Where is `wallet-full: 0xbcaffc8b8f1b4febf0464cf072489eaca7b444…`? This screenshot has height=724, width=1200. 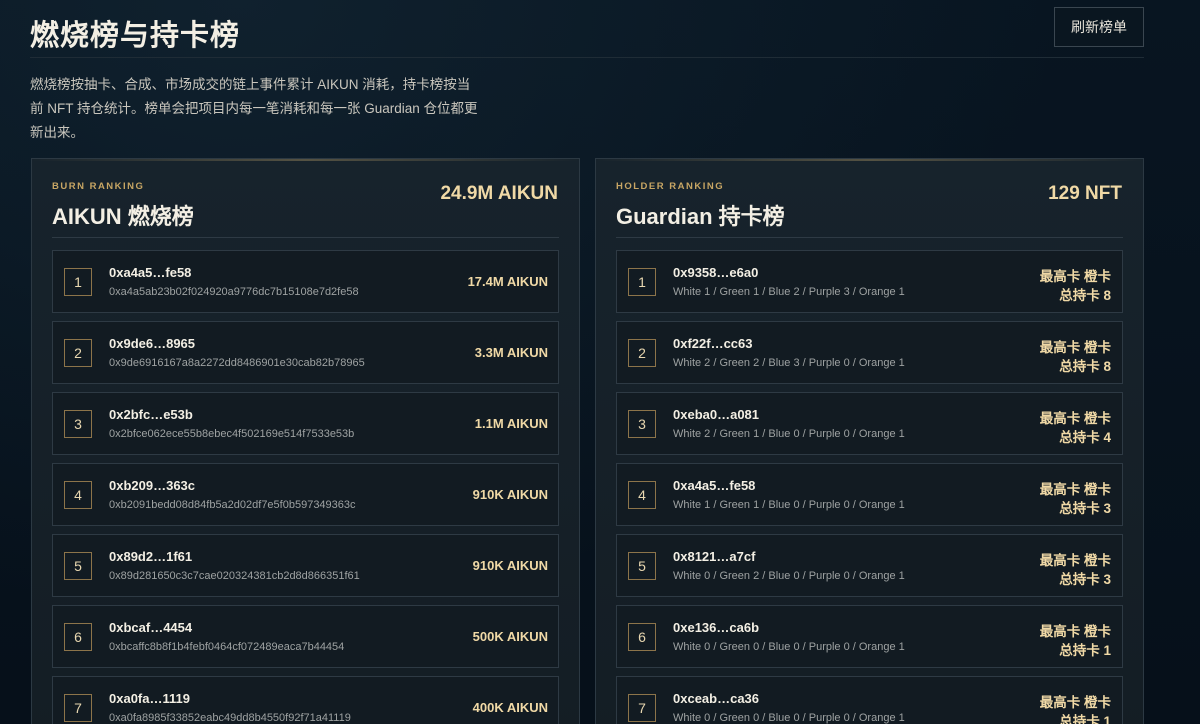 wallet-full: 0xbcaffc8b8f1b4febf0464cf072489eaca7b444… is located at coordinates (227, 647).